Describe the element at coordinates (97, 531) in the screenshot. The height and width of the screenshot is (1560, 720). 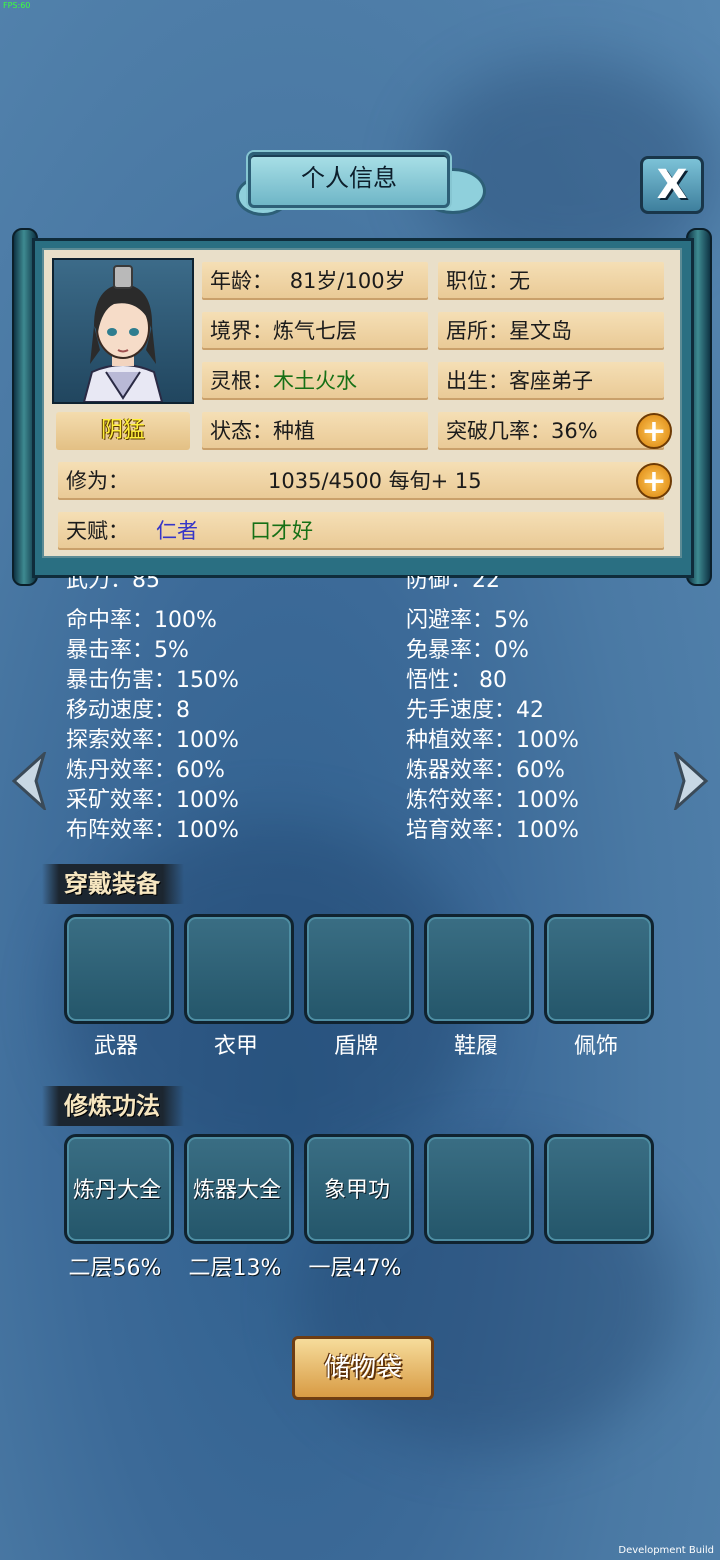
I see `talent-label: 天赋：` at that location.